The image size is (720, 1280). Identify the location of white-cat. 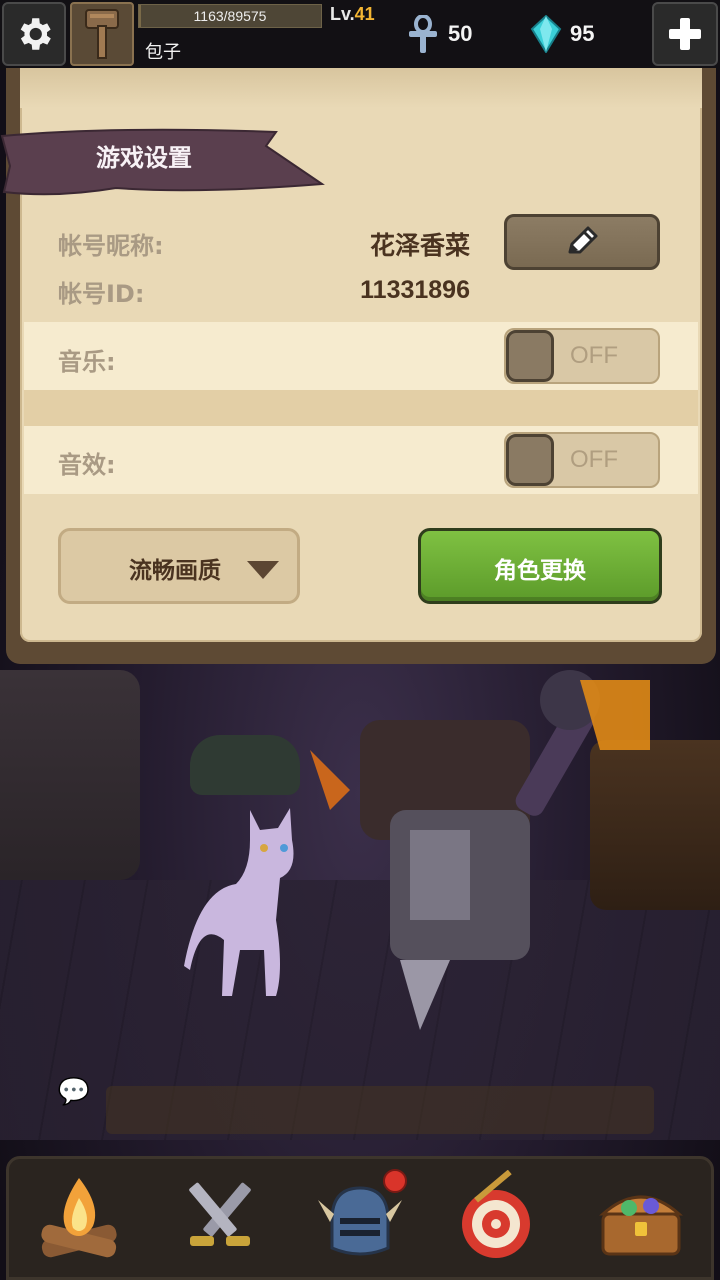
(239, 902).